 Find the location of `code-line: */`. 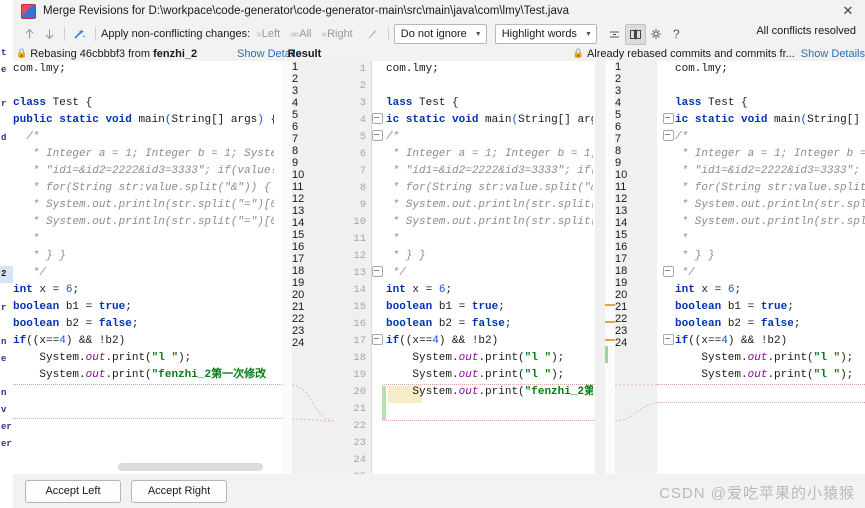

code-line: */ is located at coordinates (30, 273).